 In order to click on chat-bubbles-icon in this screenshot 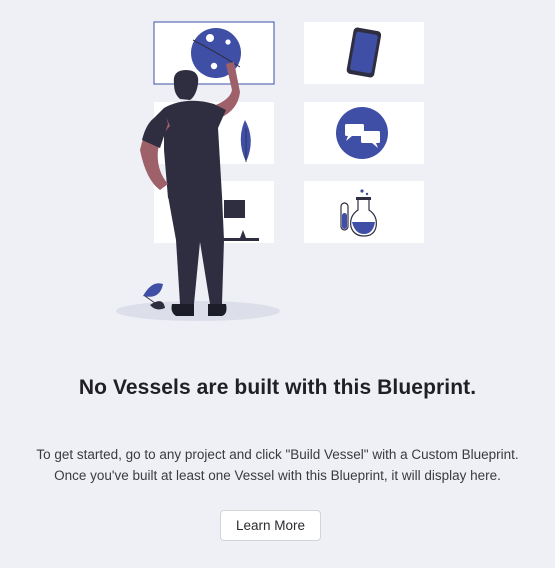, I will do `click(362, 133)`.